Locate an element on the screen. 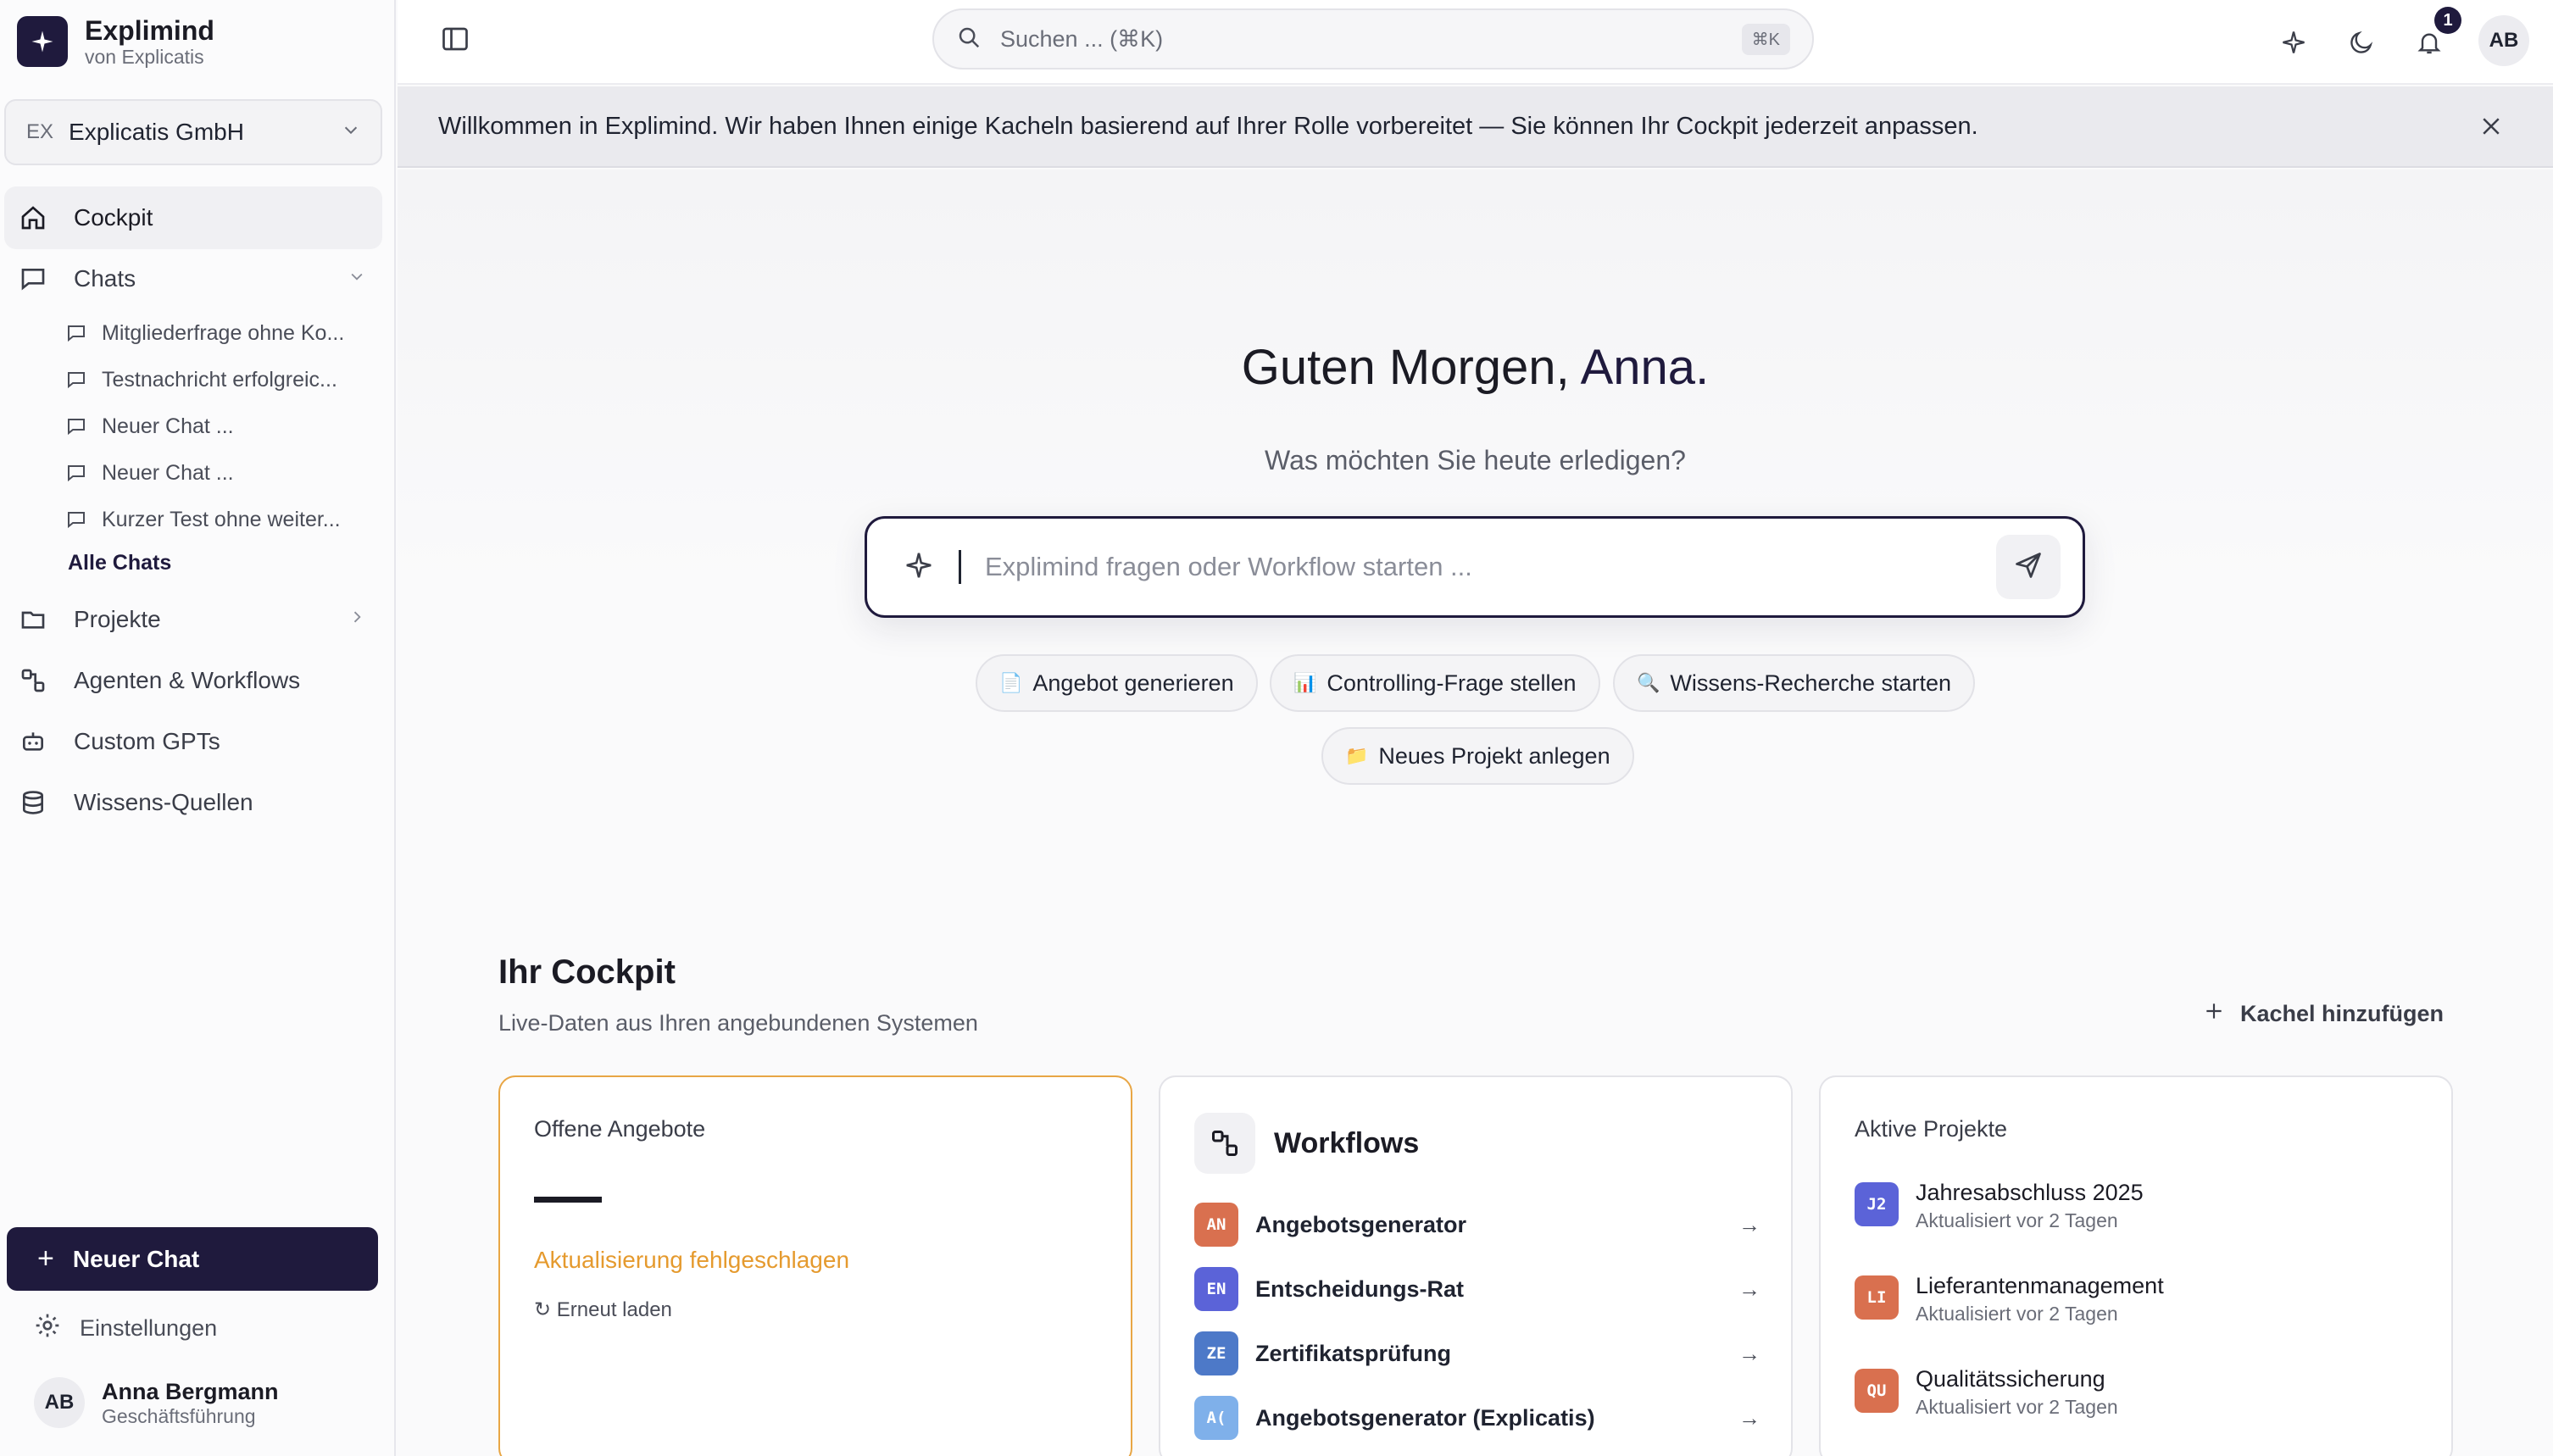  settings-label: Einstellungen is located at coordinates (149, 1328).